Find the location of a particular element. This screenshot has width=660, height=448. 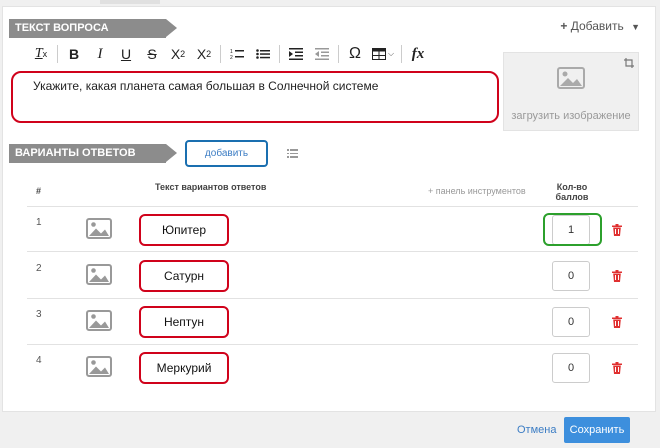

bulleted-list-icon is located at coordinates (263, 54).